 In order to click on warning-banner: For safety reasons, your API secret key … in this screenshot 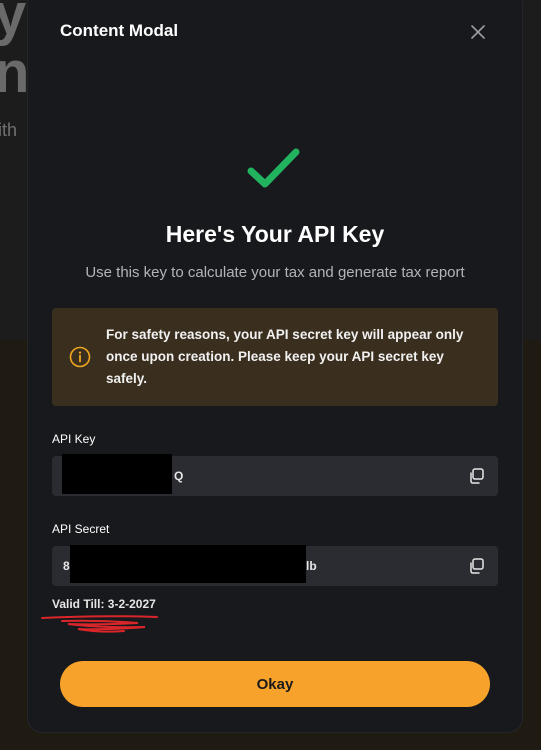, I will do `click(275, 357)`.